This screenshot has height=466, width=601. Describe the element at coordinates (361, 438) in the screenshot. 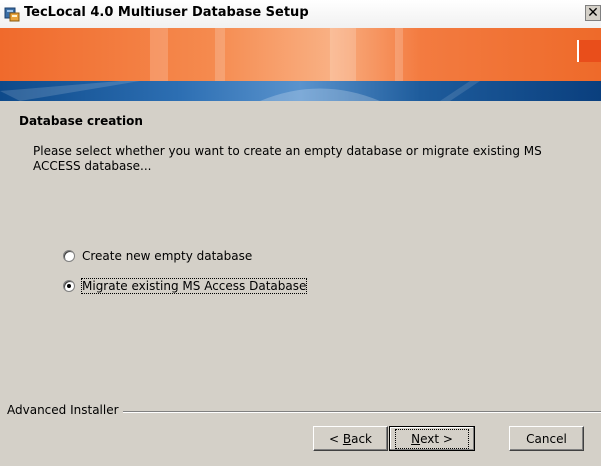

I see `back-rest: ack` at that location.